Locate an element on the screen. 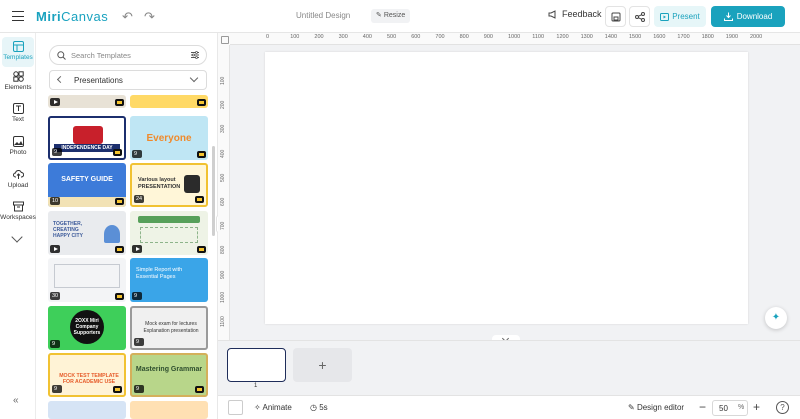 The width and height of the screenshot is (800, 419). panel-scrollbar is located at coordinates (213, 191).